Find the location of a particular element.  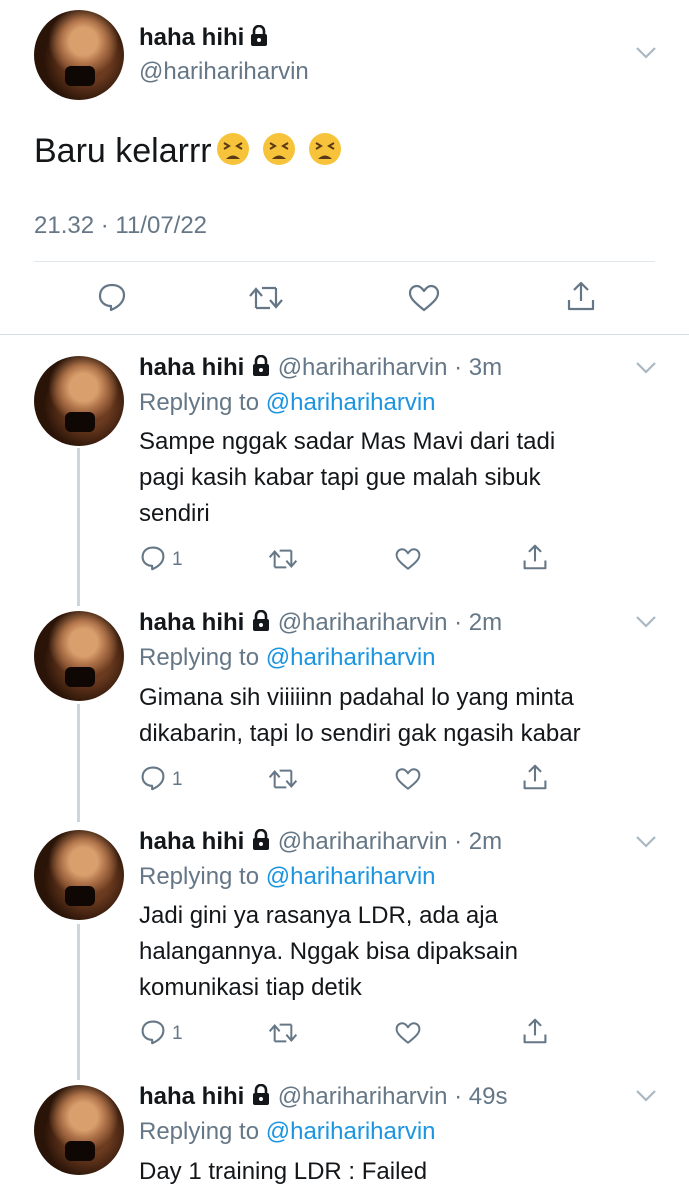

tweet-text-line: Day 1 training LDR : Failed is located at coordinates (283, 1171).